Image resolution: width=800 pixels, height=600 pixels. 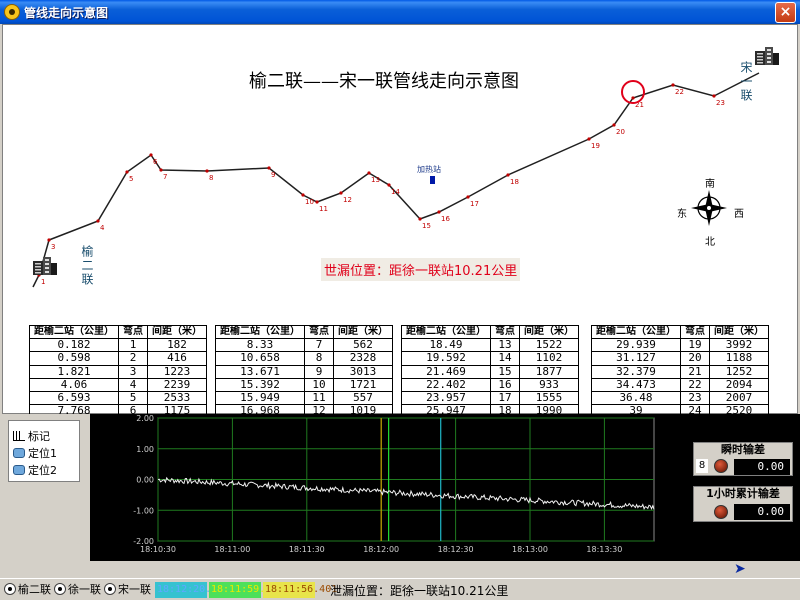 What do you see at coordinates (742, 569) in the screenshot?
I see `play-button: ➤` at bounding box center [742, 569].